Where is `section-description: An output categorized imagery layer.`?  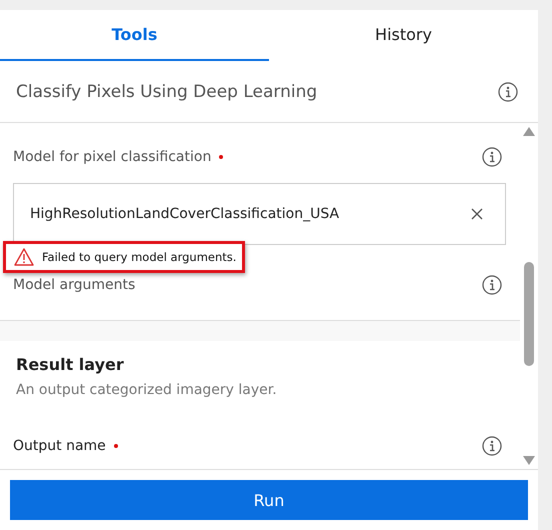
section-description: An output categorized imagery layer. is located at coordinates (146, 390).